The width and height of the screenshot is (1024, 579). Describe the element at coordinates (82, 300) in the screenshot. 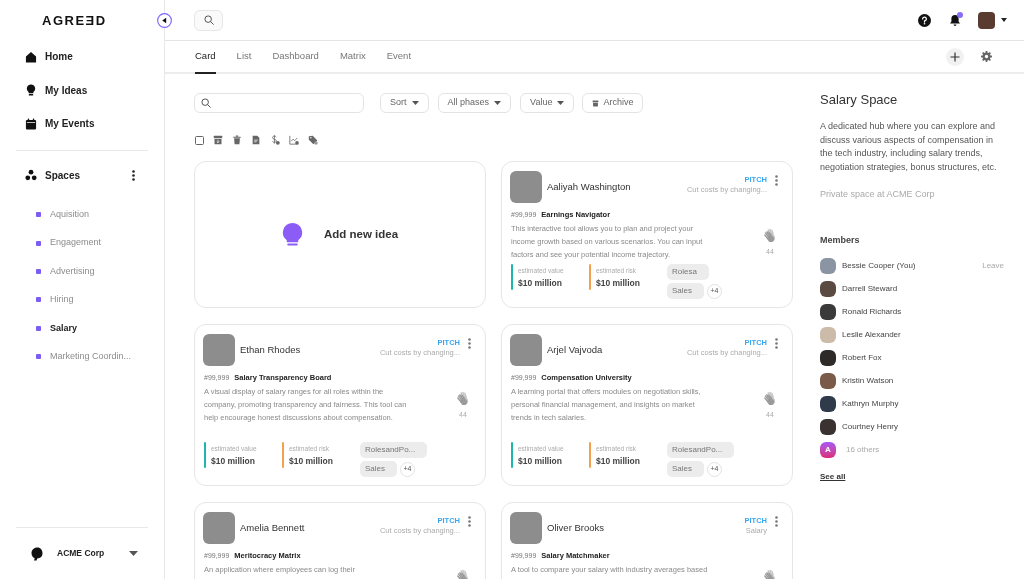

I see `space-item: Hiring` at that location.